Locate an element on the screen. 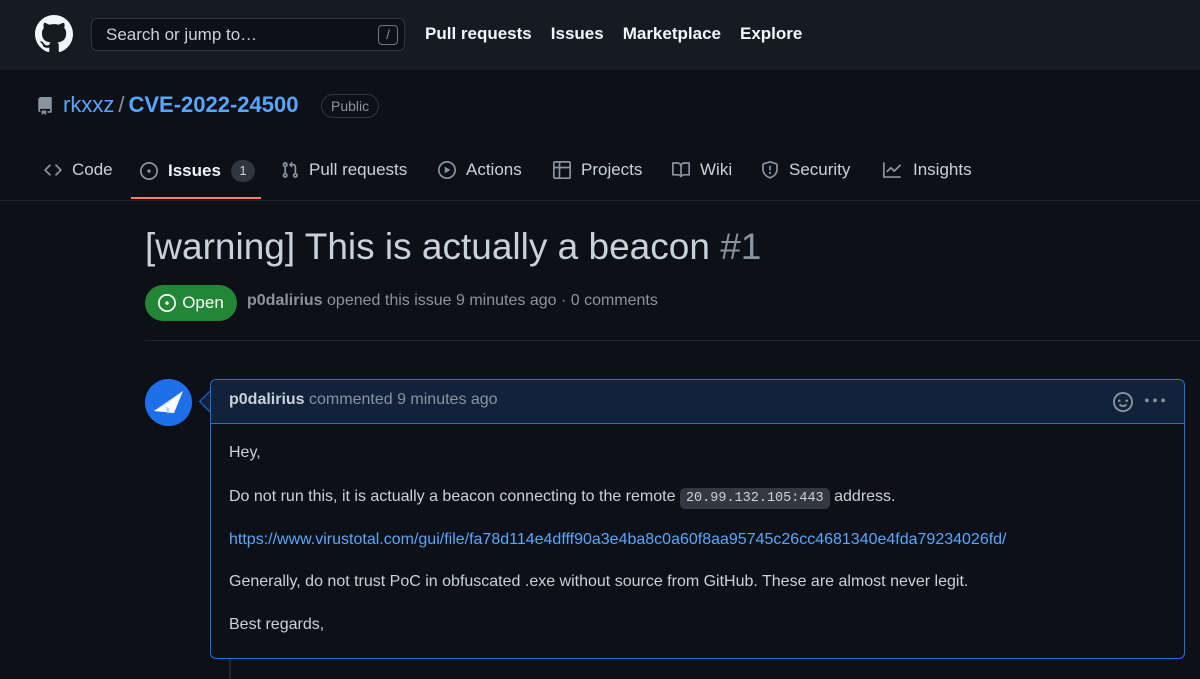  graph-icon is located at coordinates (892, 170).